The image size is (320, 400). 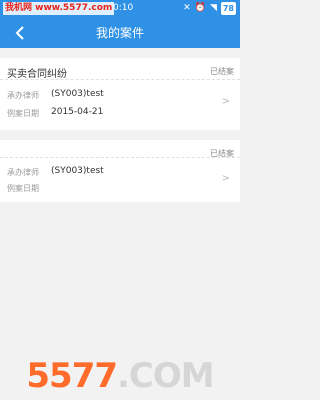 What do you see at coordinates (166, 376) in the screenshot?
I see `watermark-domain: .COM` at bounding box center [166, 376].